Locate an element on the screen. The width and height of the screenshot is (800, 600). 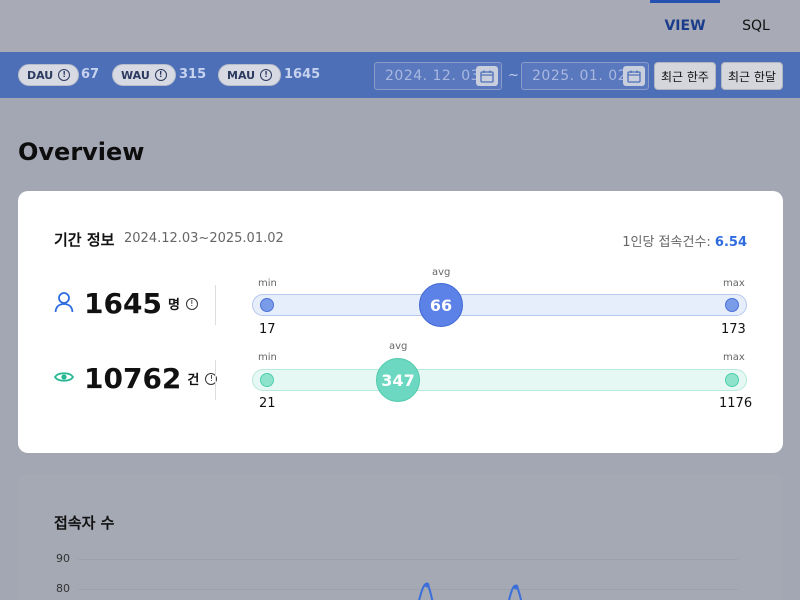
users-min-dot is located at coordinates (267, 305).